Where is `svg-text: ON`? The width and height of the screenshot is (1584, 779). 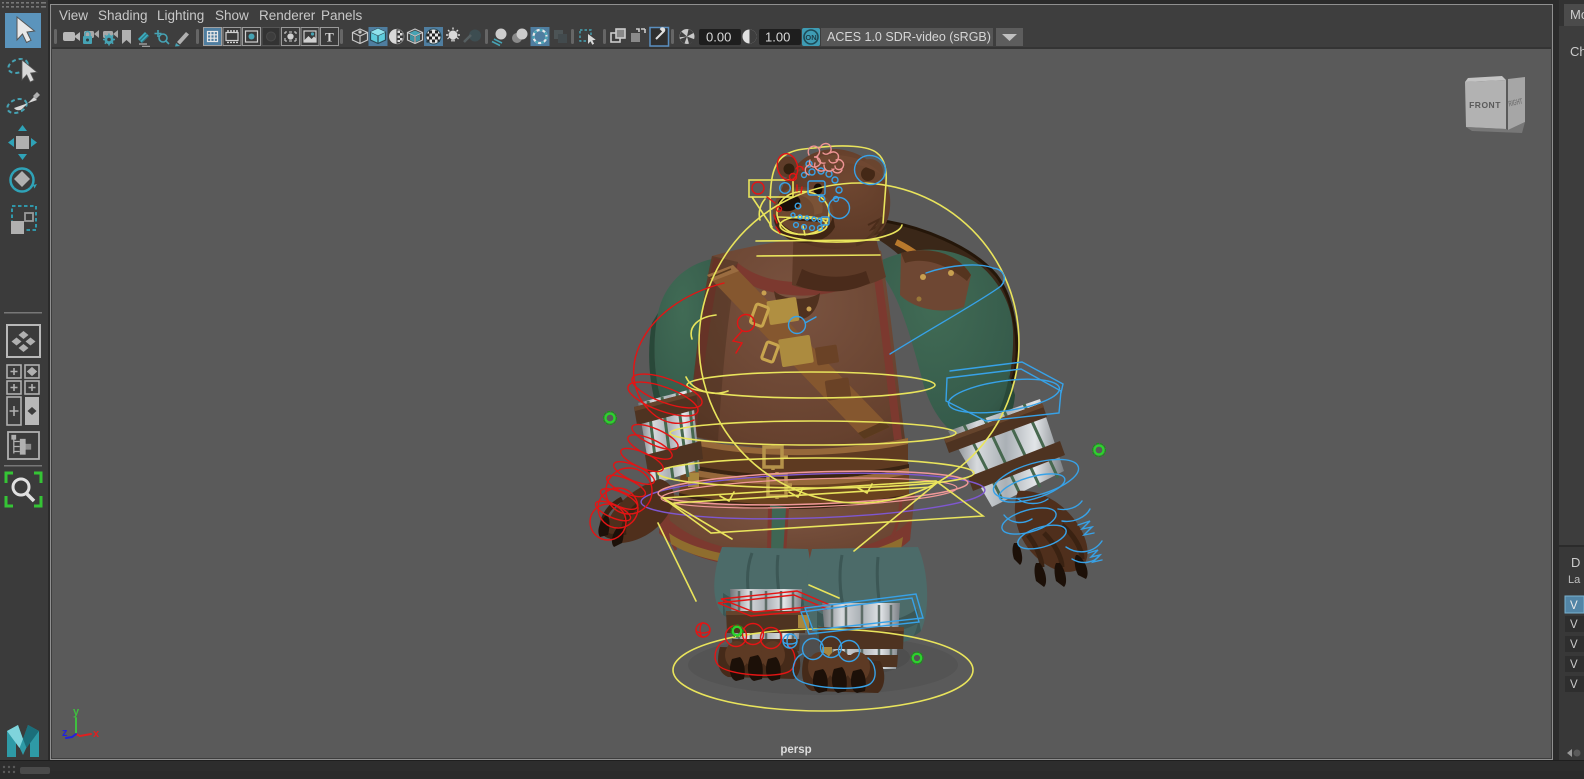
svg-text: ON is located at coordinates (810, 37).